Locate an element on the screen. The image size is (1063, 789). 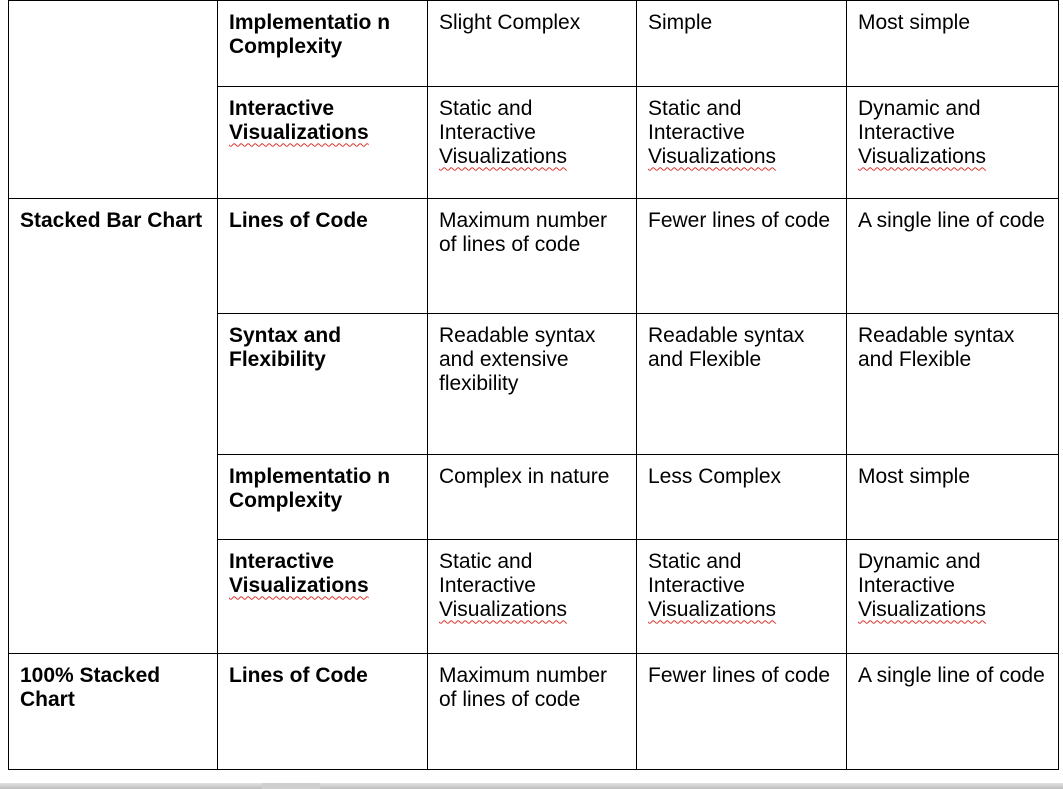
group-cell: Stacked Bar Chart is located at coordinates (113, 425).